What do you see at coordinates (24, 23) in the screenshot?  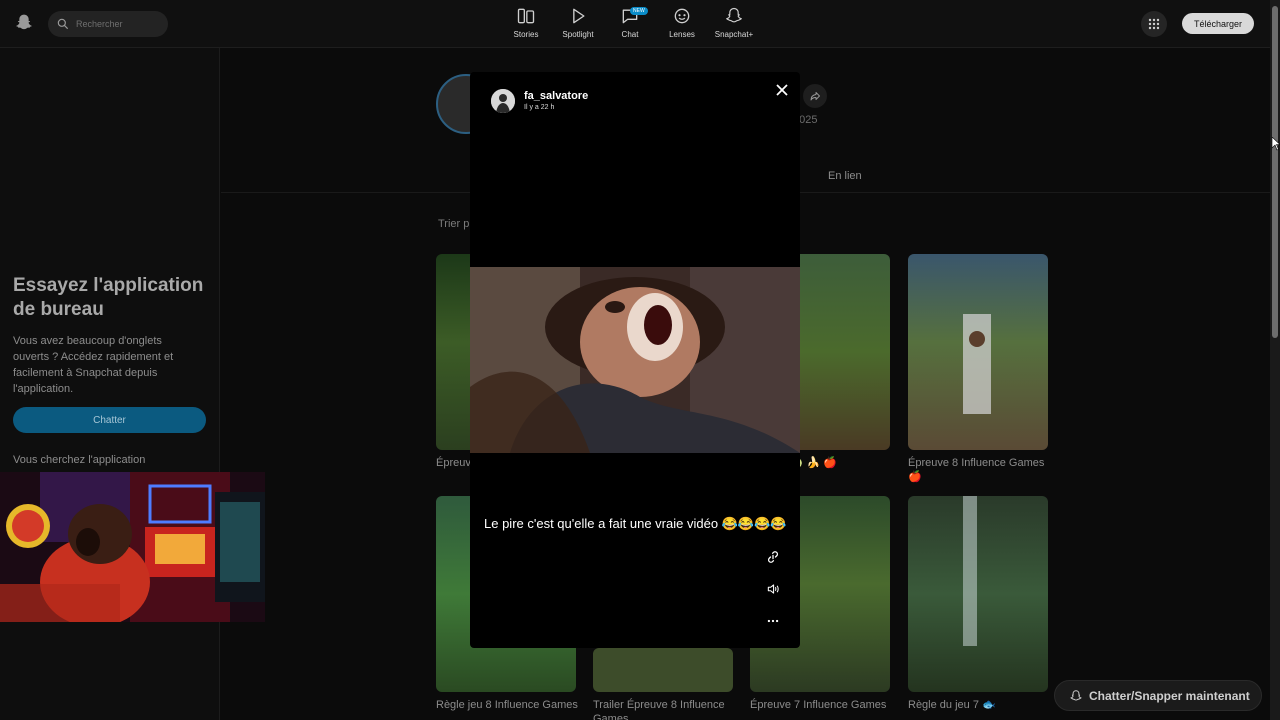 I see `snapchat-ghost-icon` at bounding box center [24, 23].